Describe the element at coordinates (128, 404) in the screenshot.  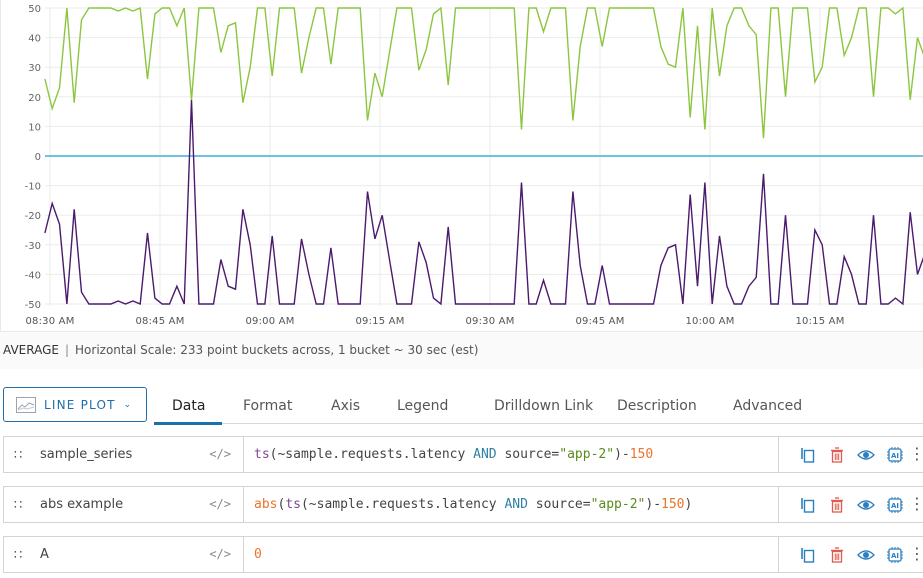
I see `chevron-down-icon: ⌄` at that location.